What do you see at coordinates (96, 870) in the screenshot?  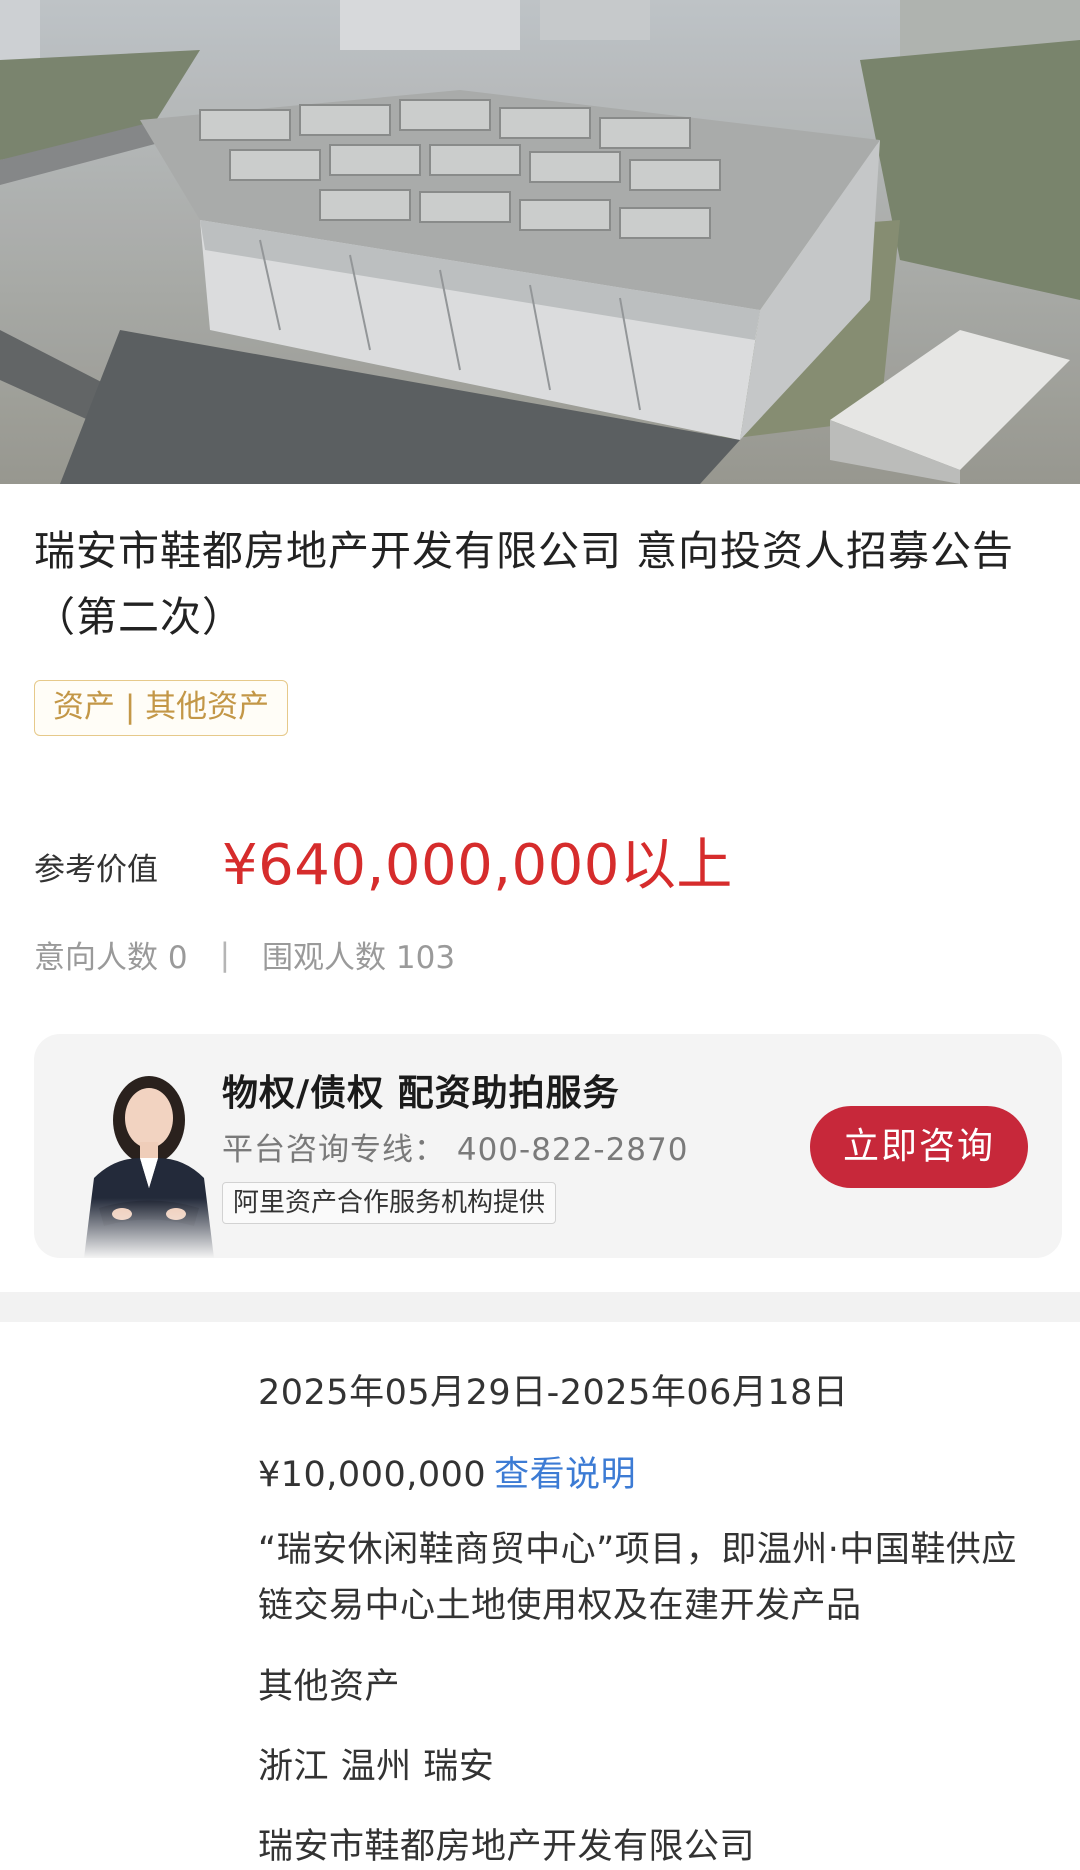 I see `reference-label: 参考价值` at bounding box center [96, 870].